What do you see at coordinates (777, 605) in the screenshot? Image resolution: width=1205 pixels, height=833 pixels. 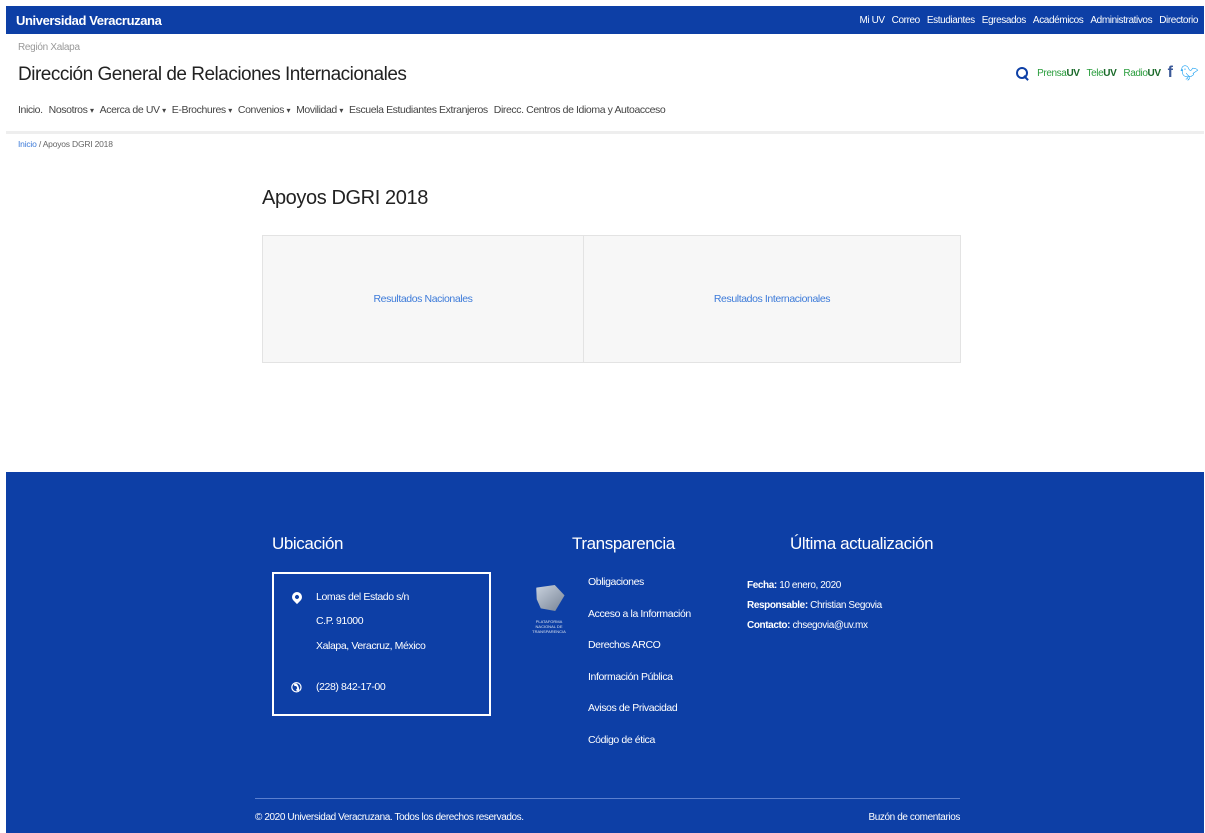 I see `responsable-label: Responsable:` at bounding box center [777, 605].